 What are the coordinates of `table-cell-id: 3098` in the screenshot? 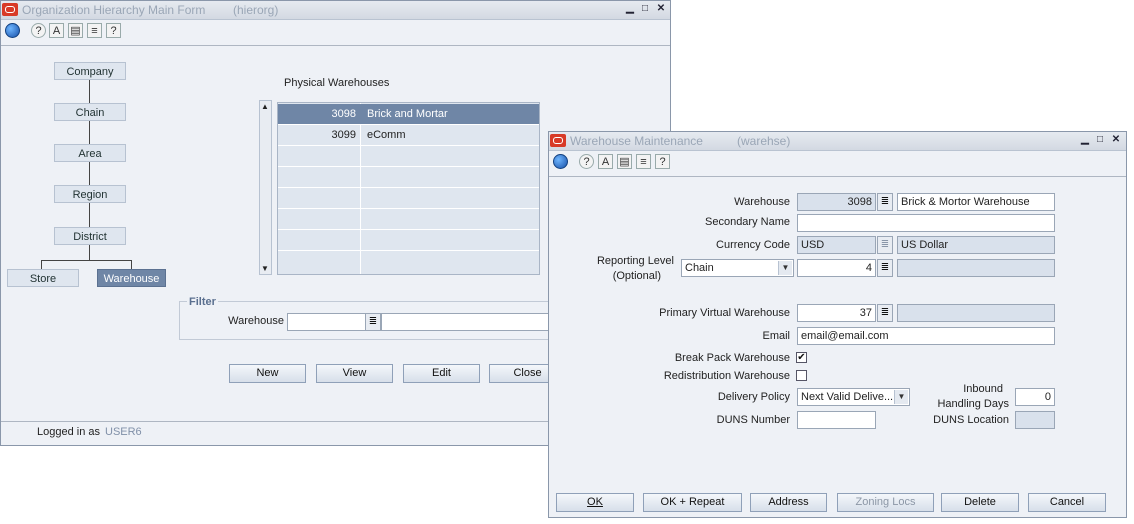 It's located at (319, 114).